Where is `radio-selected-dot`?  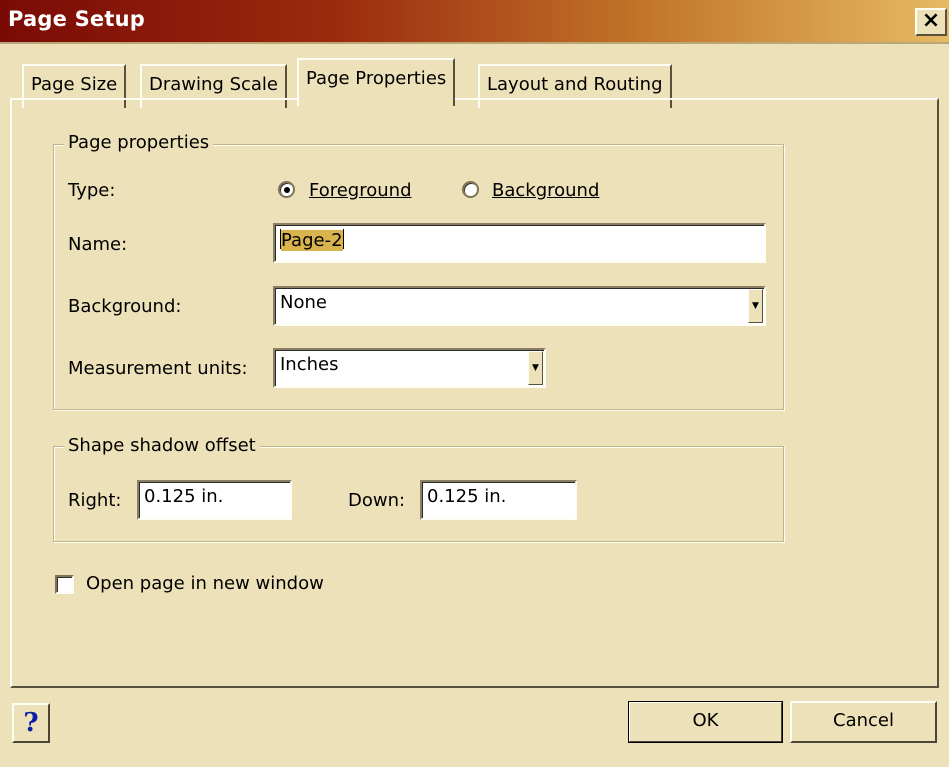
radio-selected-dot is located at coordinates (287, 190).